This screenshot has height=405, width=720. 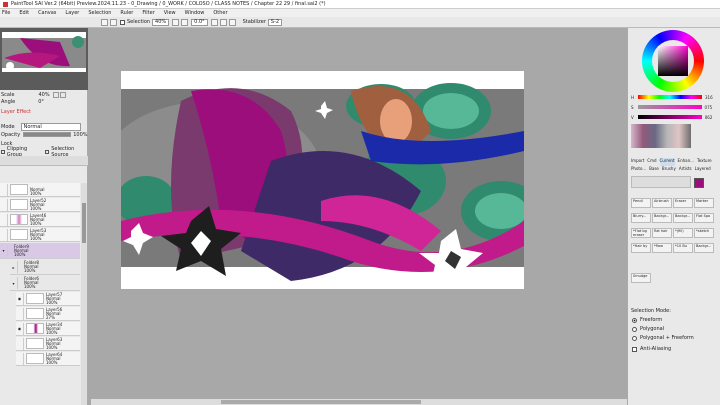 I want to click on scrollbar-thumb, so click(x=321, y=402).